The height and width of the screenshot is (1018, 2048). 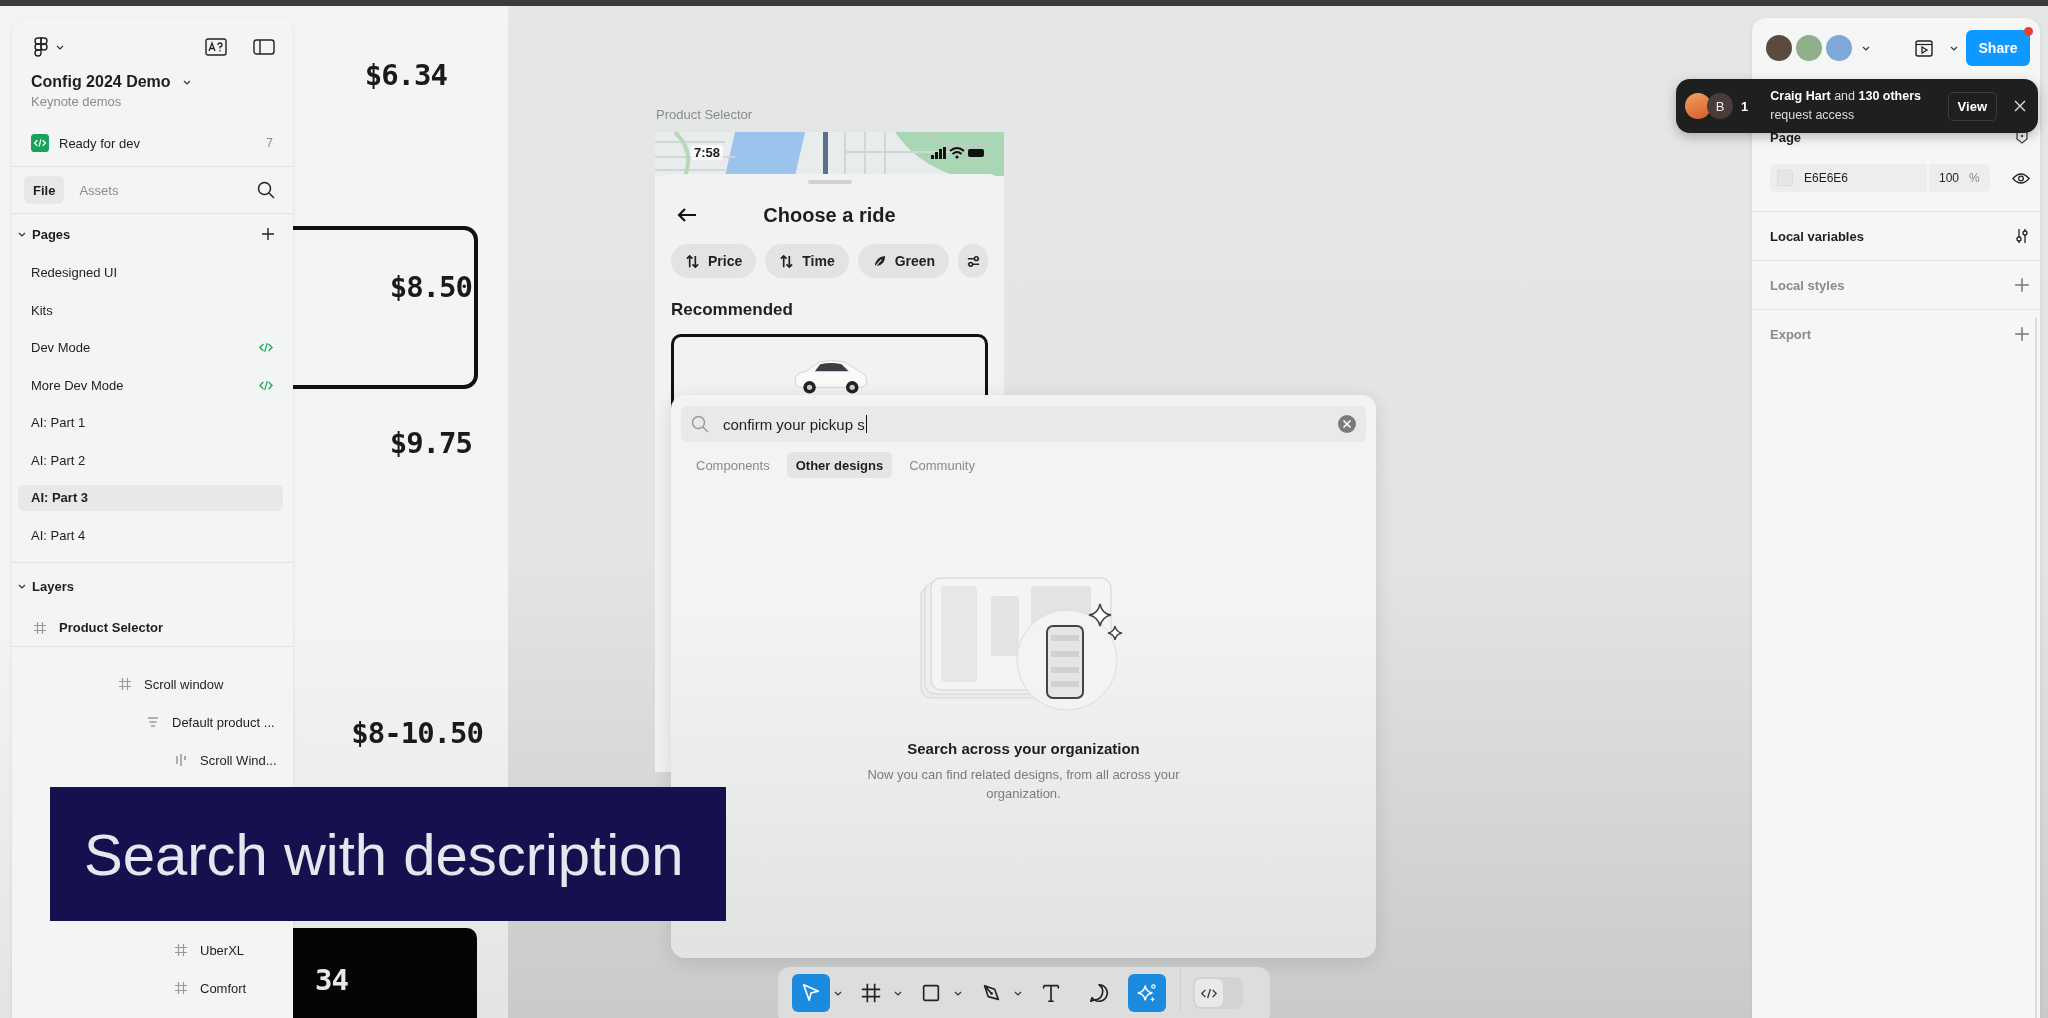 I want to click on section-title: Local variables, so click(x=1817, y=236).